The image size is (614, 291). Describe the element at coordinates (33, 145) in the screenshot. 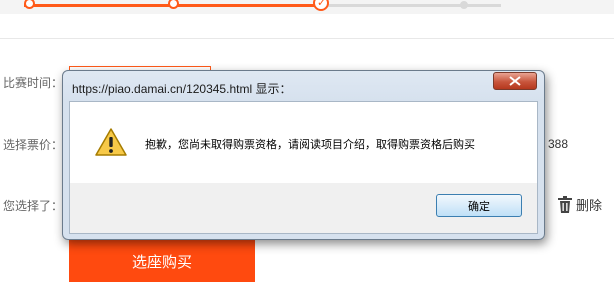

I see `label-price: 选择票价：` at that location.